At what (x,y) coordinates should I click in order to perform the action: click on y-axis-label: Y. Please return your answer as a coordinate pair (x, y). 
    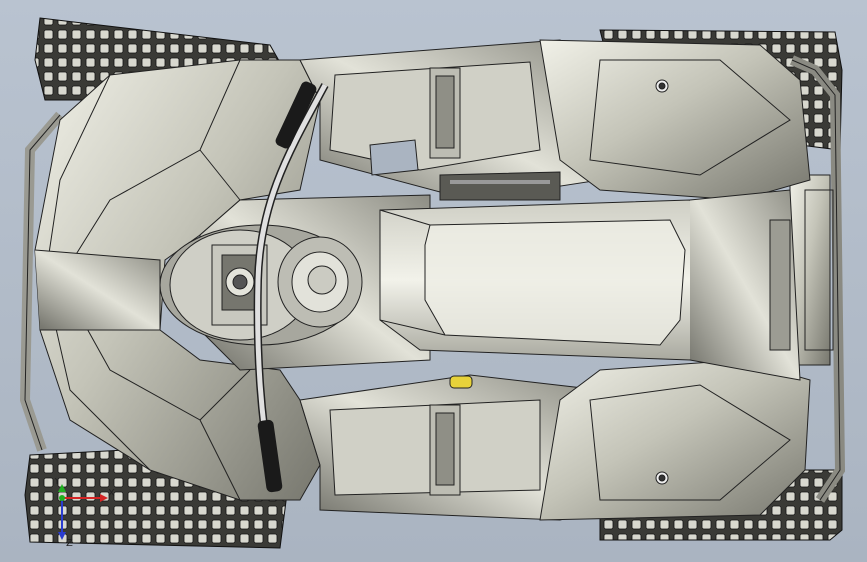
    Looking at the image, I should click on (57, 482).